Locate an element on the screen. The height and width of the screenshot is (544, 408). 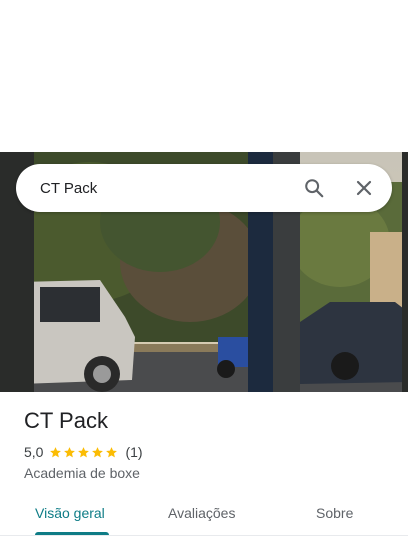
review-count: (1) is located at coordinates (133, 452).